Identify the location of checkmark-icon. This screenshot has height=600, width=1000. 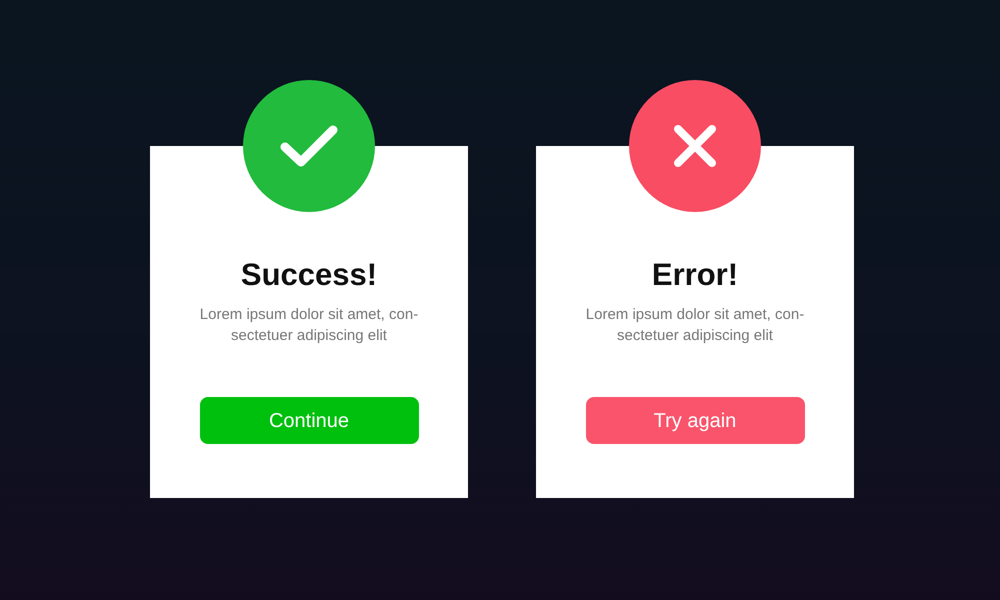
(309, 146).